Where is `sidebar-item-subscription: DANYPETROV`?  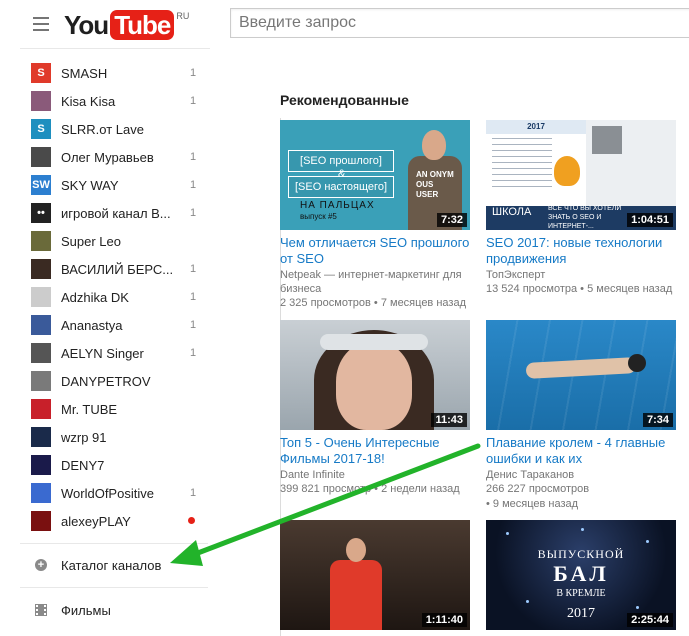
sidebar-item-subscription: DANYPETROV is located at coordinates (115, 381).